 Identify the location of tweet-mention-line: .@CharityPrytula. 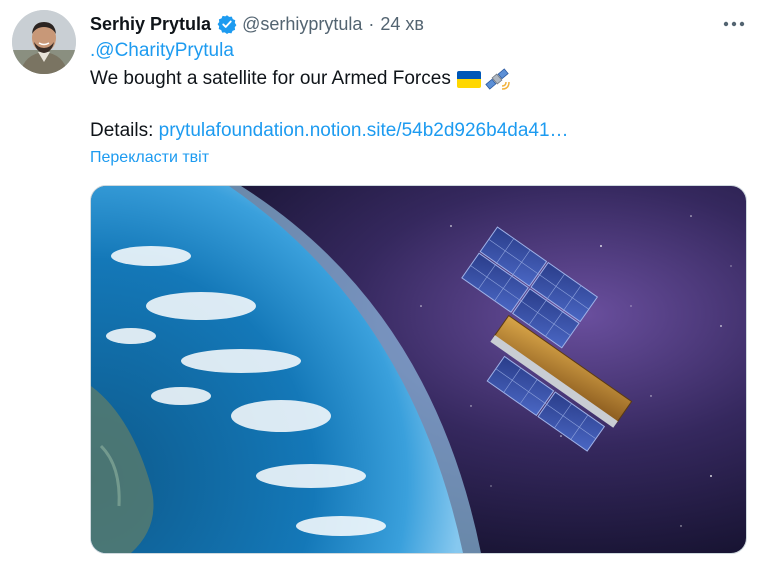
(162, 51).